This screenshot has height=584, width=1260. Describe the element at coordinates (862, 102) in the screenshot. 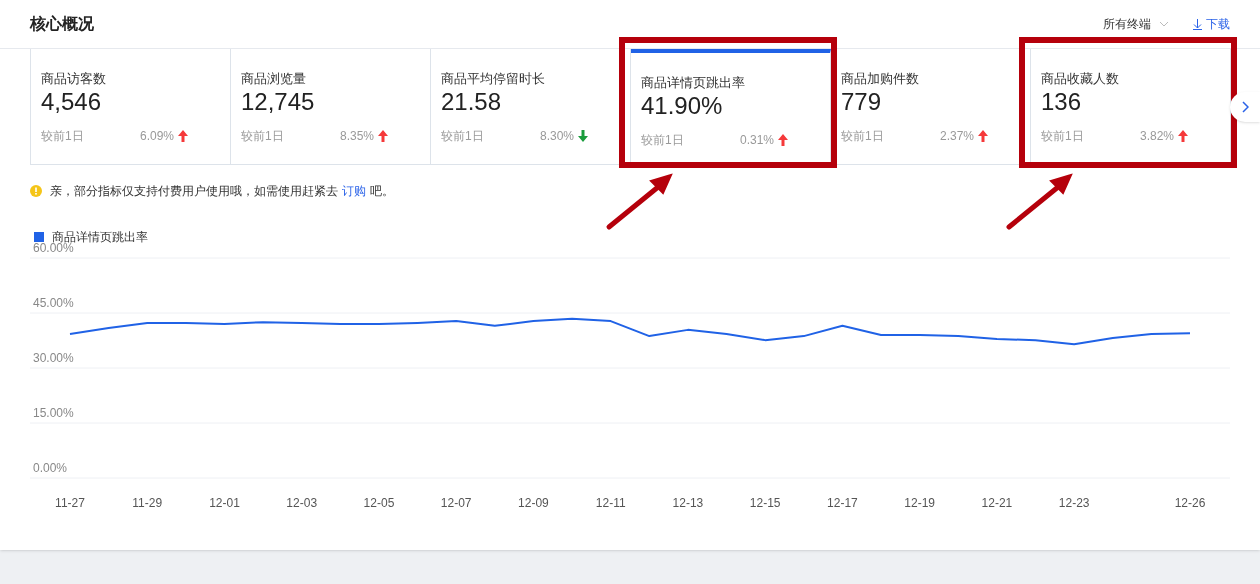

I see `metric-value: 779` at that location.